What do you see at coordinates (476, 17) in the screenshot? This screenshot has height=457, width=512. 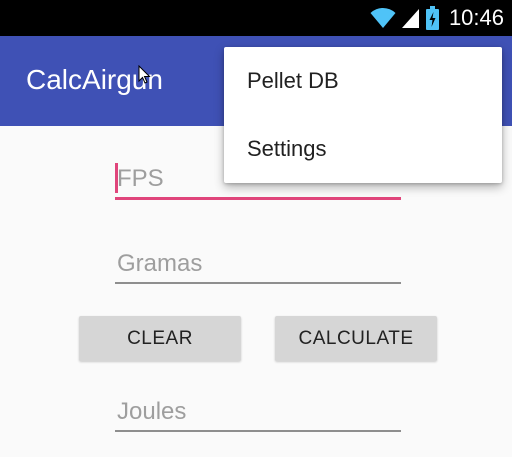 I see `clock: 10:46` at bounding box center [476, 17].